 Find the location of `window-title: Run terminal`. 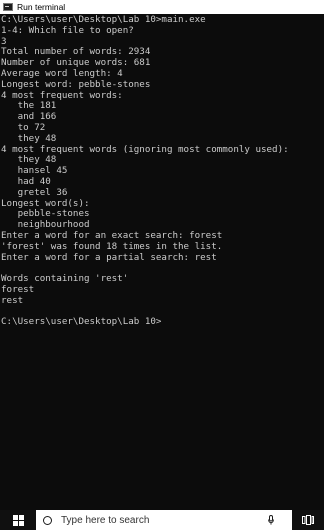

window-title: Run terminal is located at coordinates (41, 7).